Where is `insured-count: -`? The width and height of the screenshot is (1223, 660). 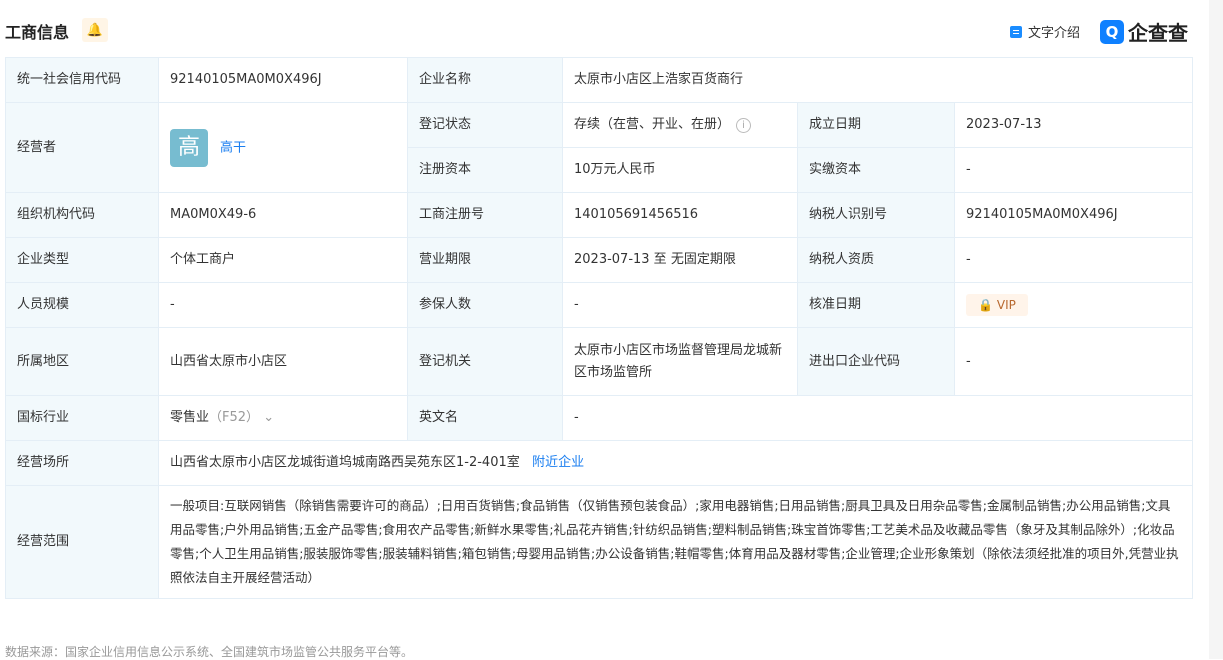
insured-count: - is located at coordinates (680, 305).